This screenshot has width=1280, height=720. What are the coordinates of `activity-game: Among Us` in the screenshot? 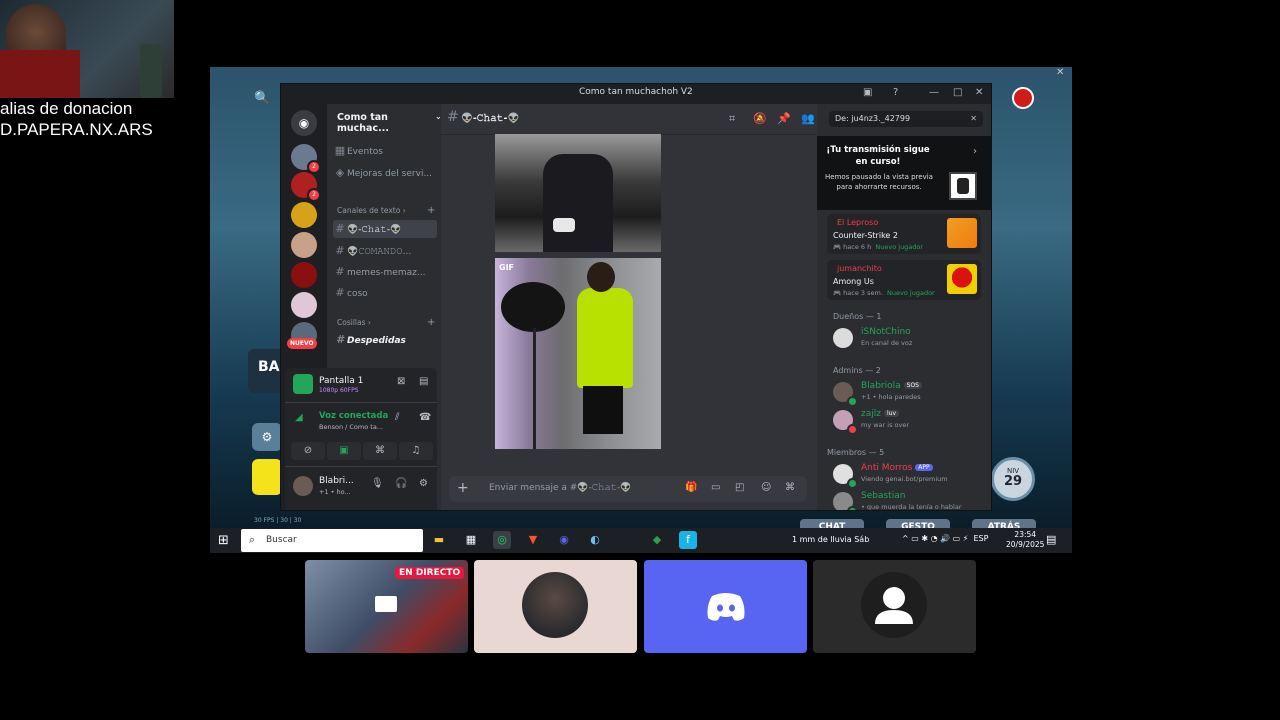 It's located at (853, 281).